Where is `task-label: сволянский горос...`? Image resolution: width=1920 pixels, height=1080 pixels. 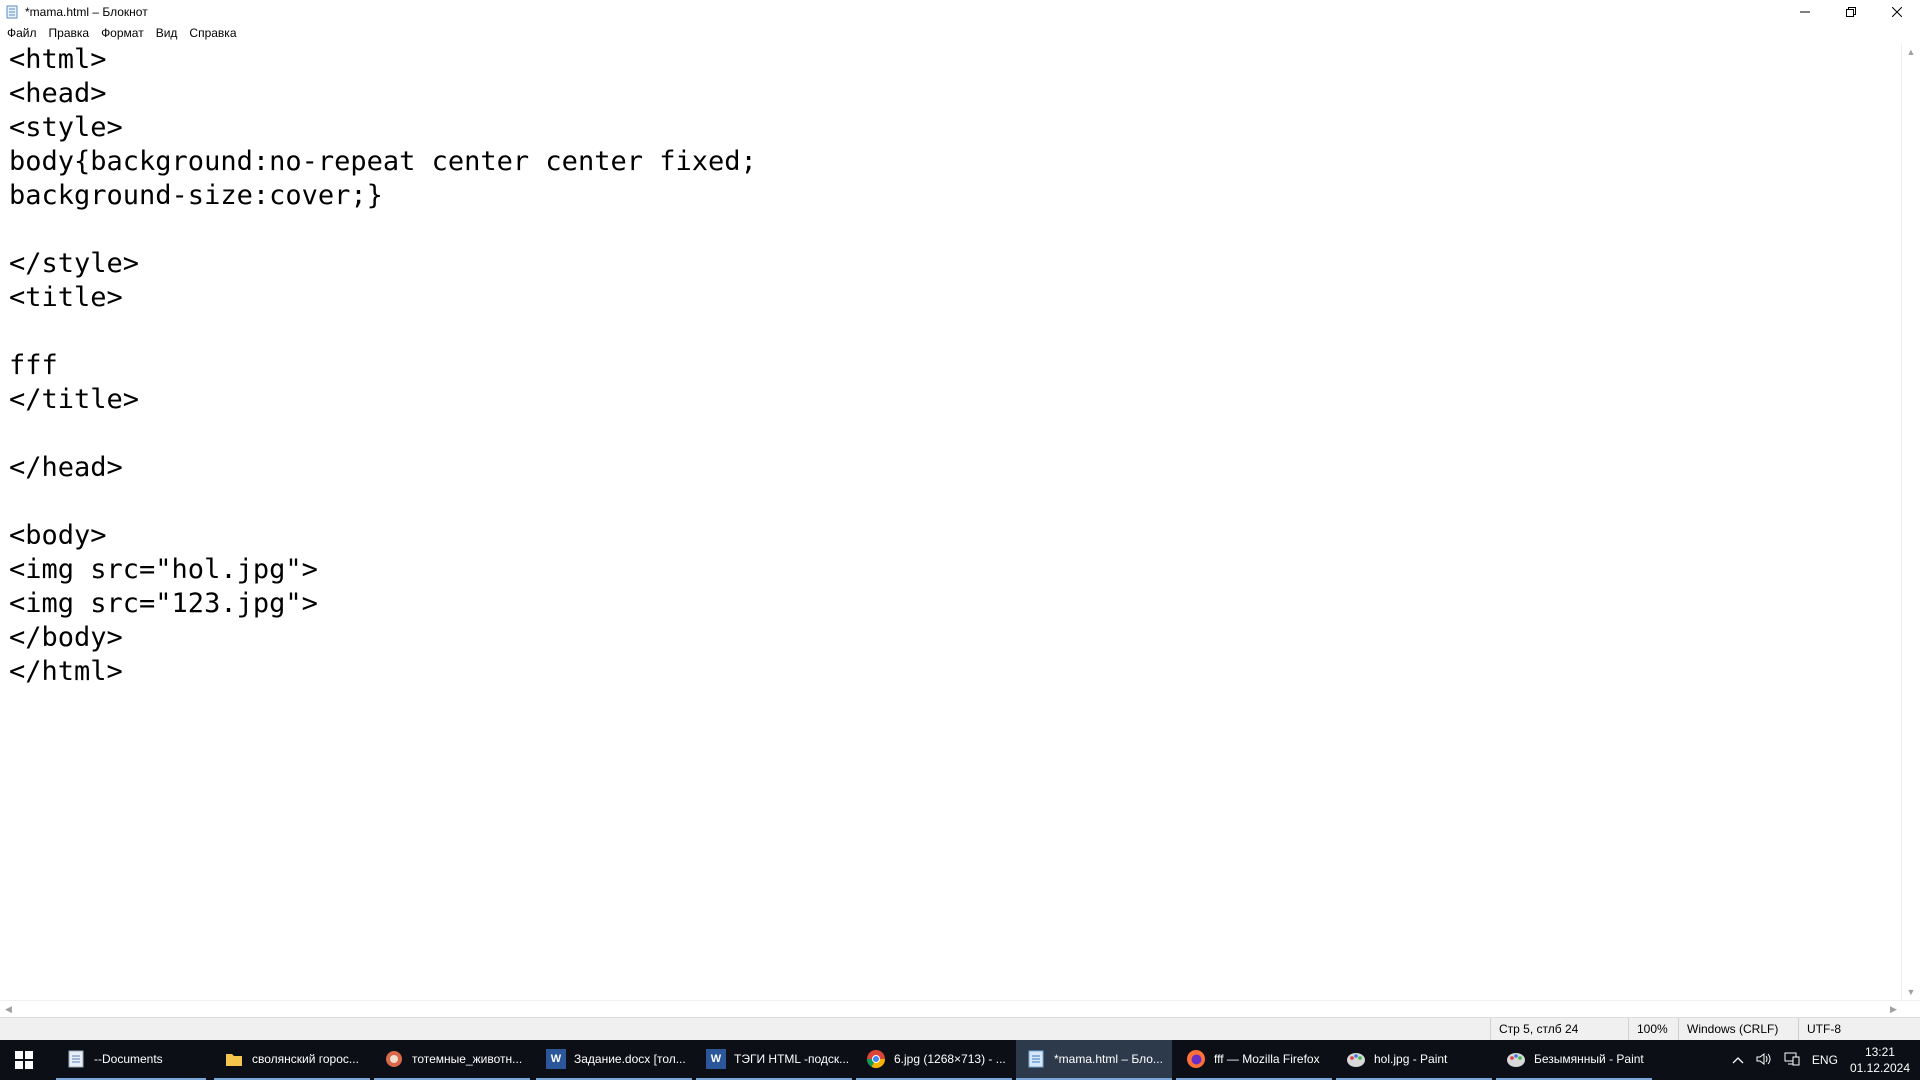
task-label: сволянский горос... is located at coordinates (305, 1059).